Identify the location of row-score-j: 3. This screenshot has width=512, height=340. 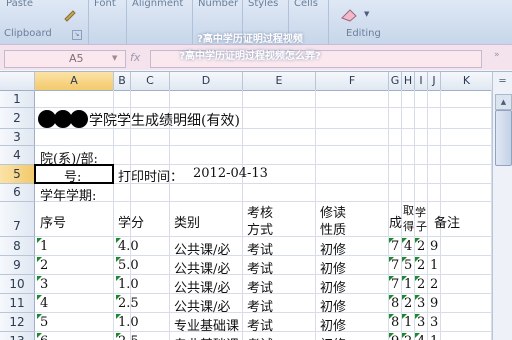
(434, 322).